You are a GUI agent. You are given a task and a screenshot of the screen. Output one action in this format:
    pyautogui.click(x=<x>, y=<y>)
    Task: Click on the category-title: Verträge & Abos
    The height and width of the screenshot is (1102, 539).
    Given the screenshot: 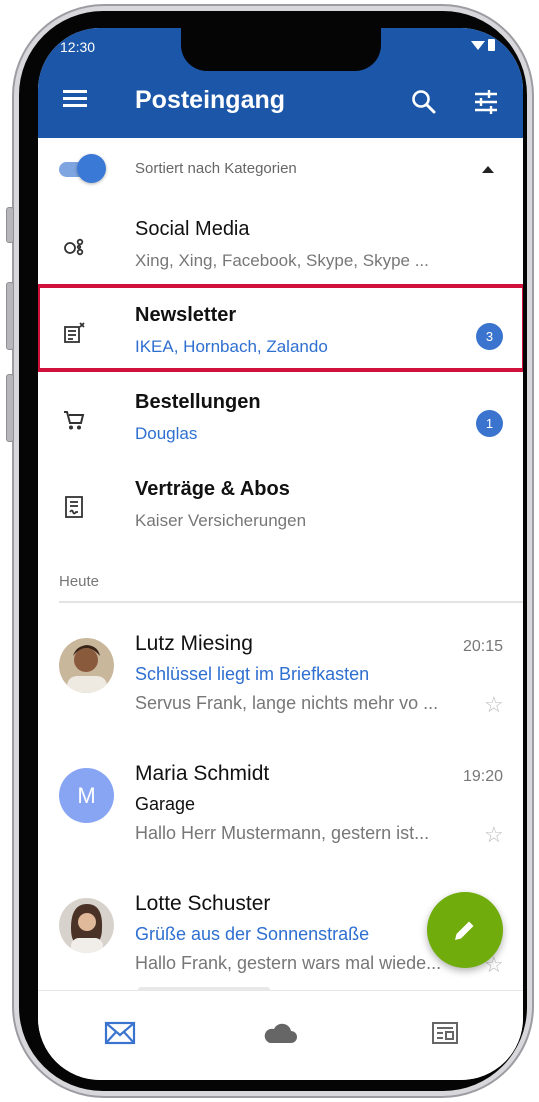 What is the action you would take?
    pyautogui.click(x=212, y=489)
    